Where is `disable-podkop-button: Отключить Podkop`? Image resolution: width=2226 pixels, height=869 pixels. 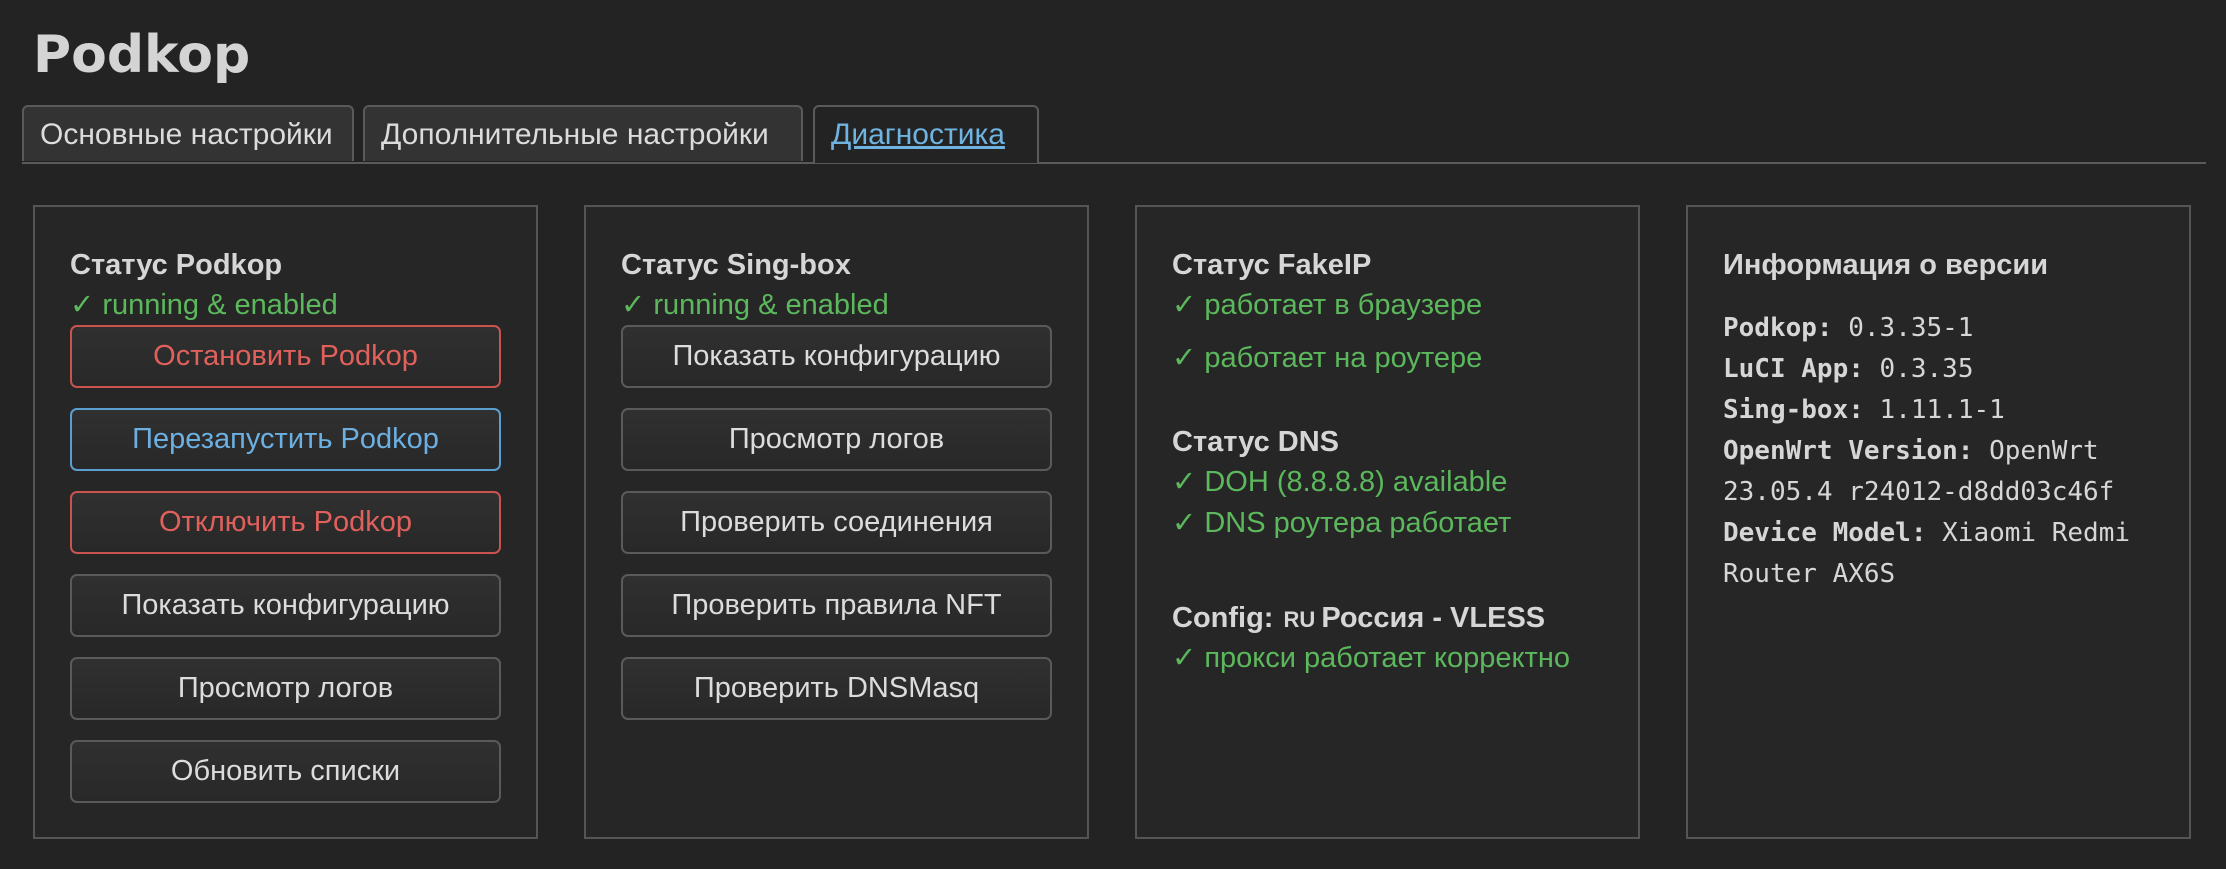 disable-podkop-button: Отключить Podkop is located at coordinates (285, 522).